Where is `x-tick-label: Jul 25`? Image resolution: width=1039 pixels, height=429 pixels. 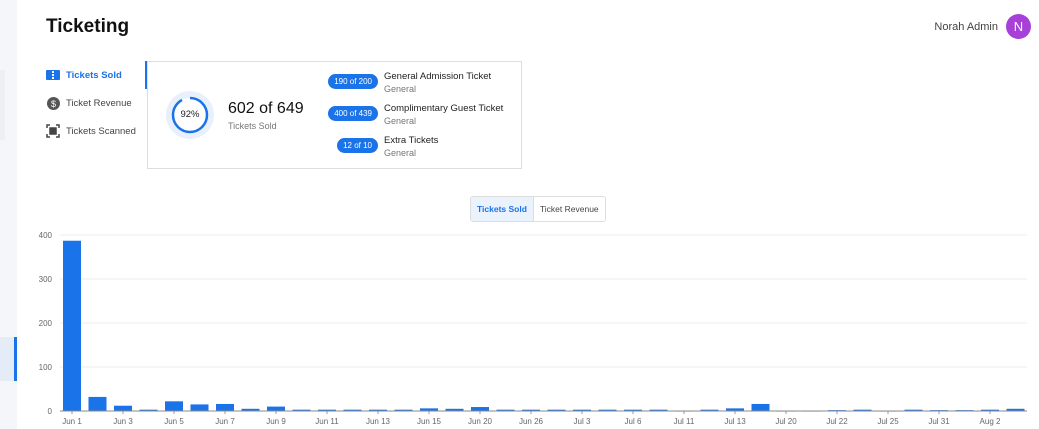 x-tick-label: Jul 25 is located at coordinates (888, 421).